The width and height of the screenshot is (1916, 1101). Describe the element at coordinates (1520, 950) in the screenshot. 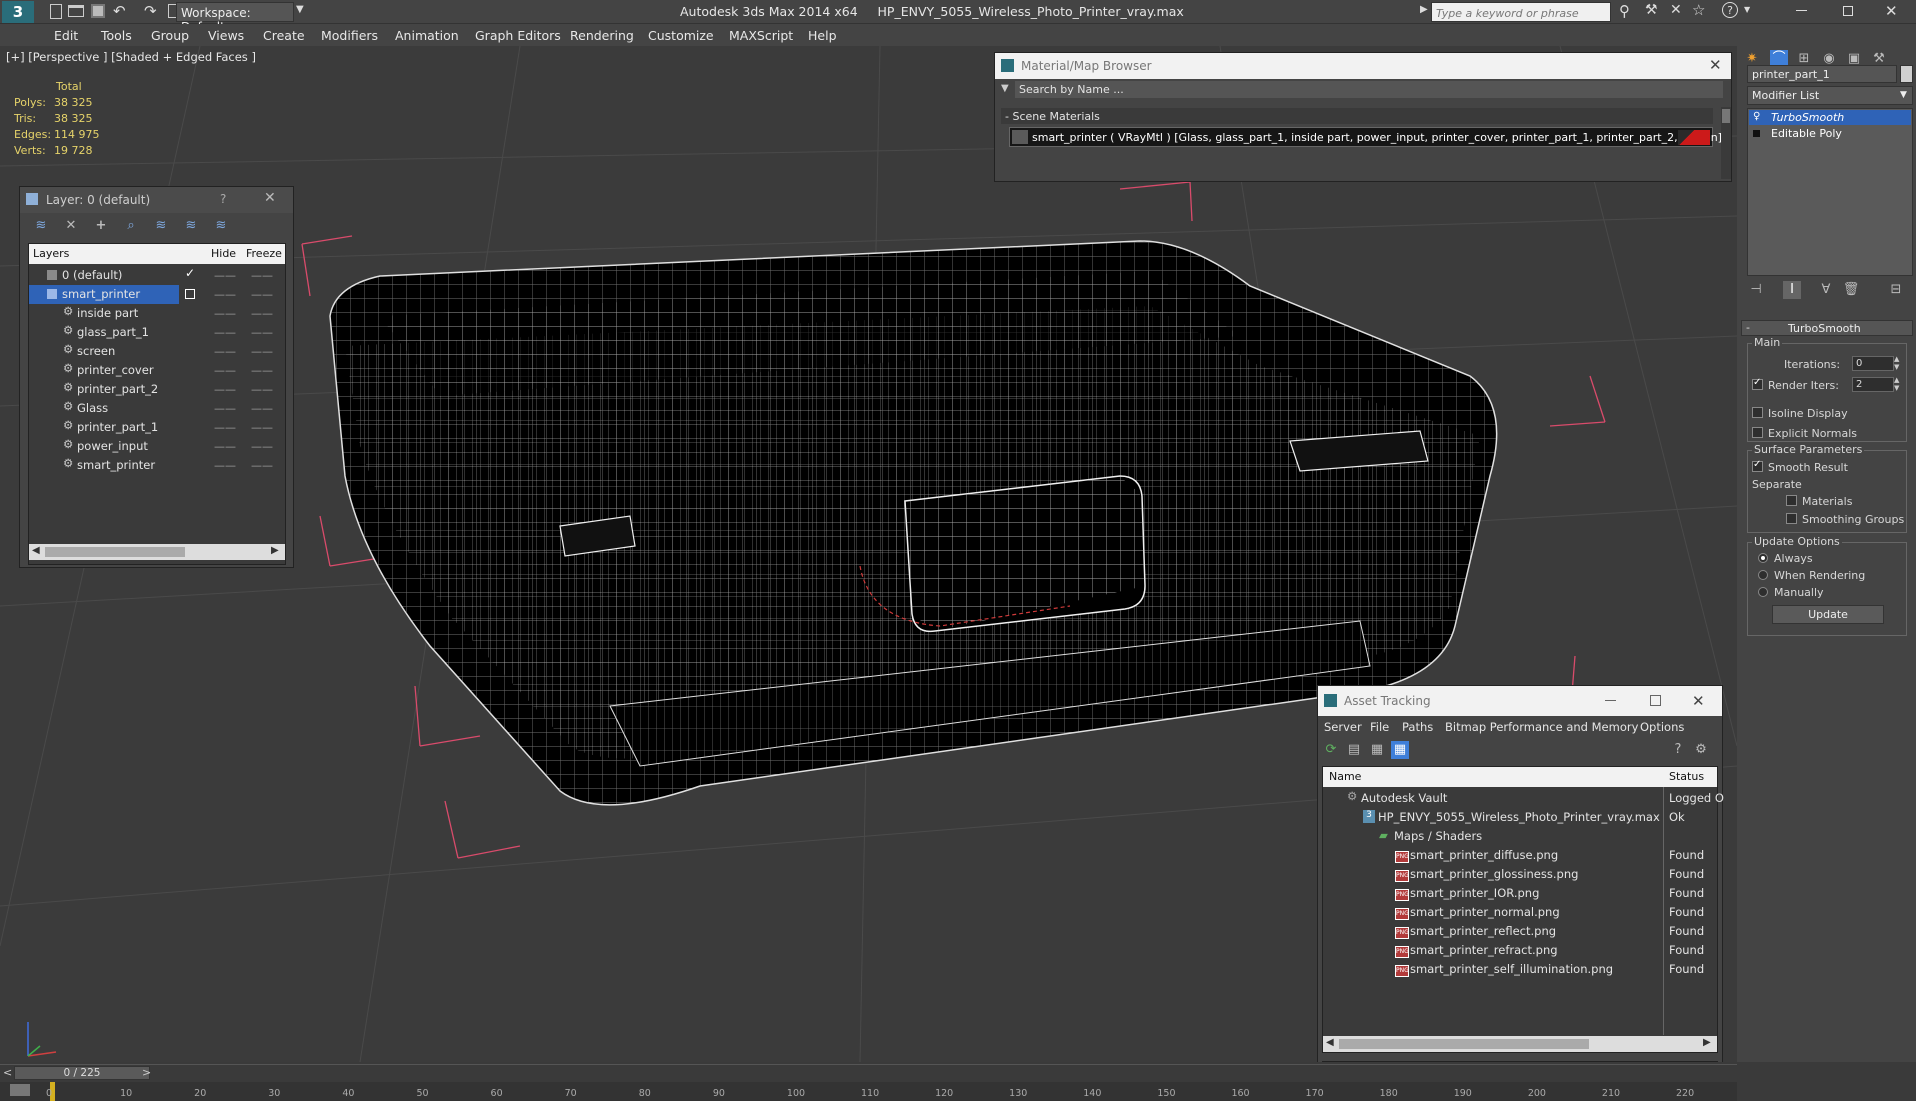

I see `asset-row-png: PNG smart_printer_refract.png Found` at that location.